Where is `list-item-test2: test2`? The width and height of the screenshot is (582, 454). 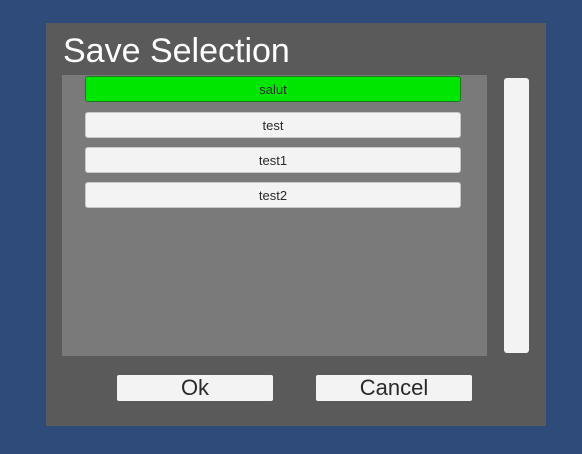
list-item-test2: test2 is located at coordinates (273, 195).